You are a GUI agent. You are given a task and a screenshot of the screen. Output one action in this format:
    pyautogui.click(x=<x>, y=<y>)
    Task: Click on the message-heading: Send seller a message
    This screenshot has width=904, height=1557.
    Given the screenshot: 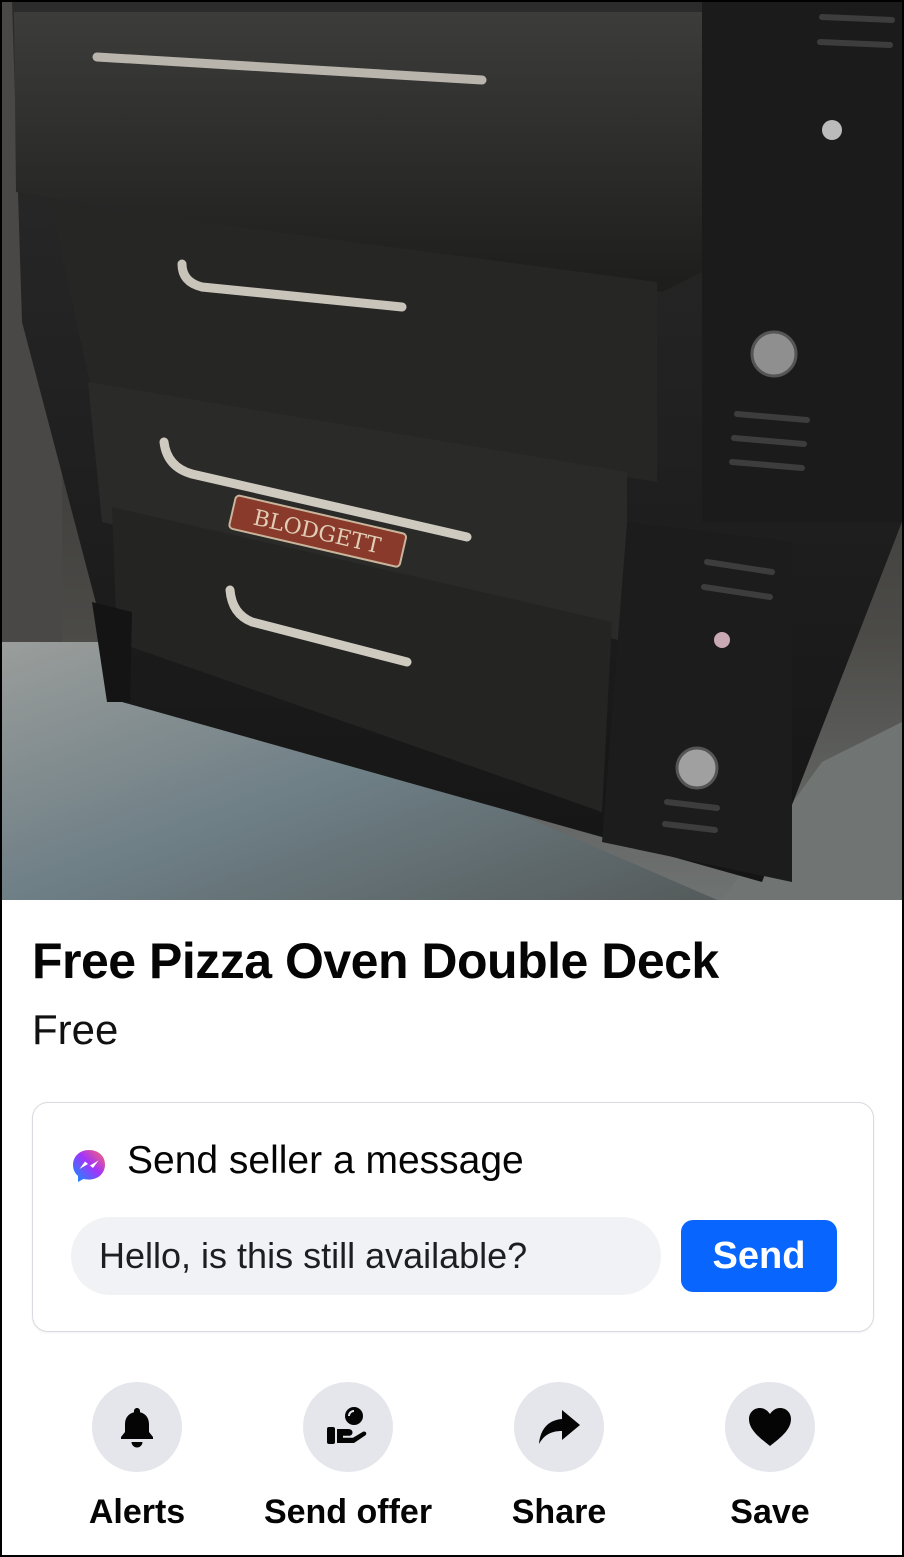 What is the action you would take?
    pyautogui.click(x=325, y=1160)
    